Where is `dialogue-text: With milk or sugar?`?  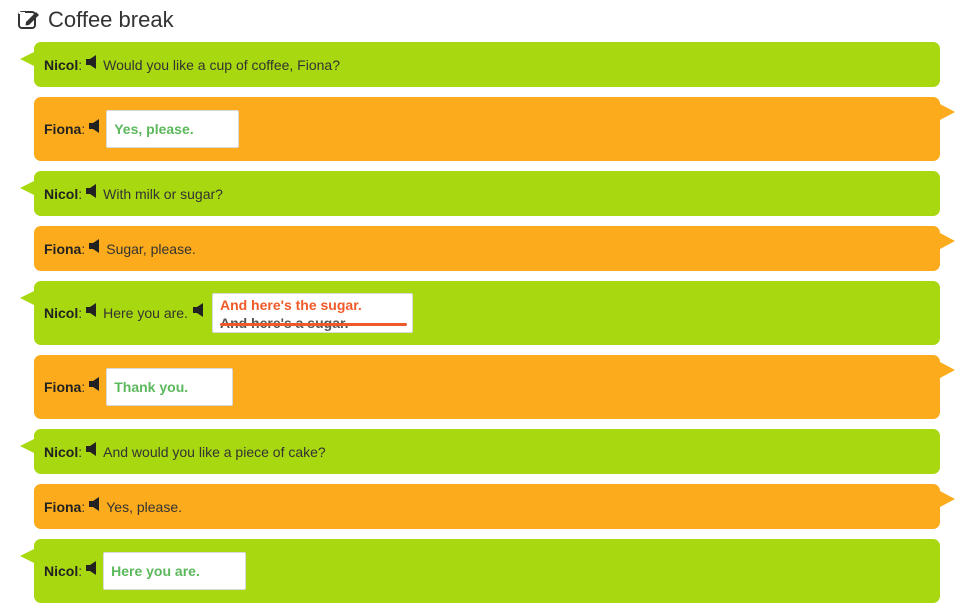
dialogue-text: With milk or sugar? is located at coordinates (163, 193).